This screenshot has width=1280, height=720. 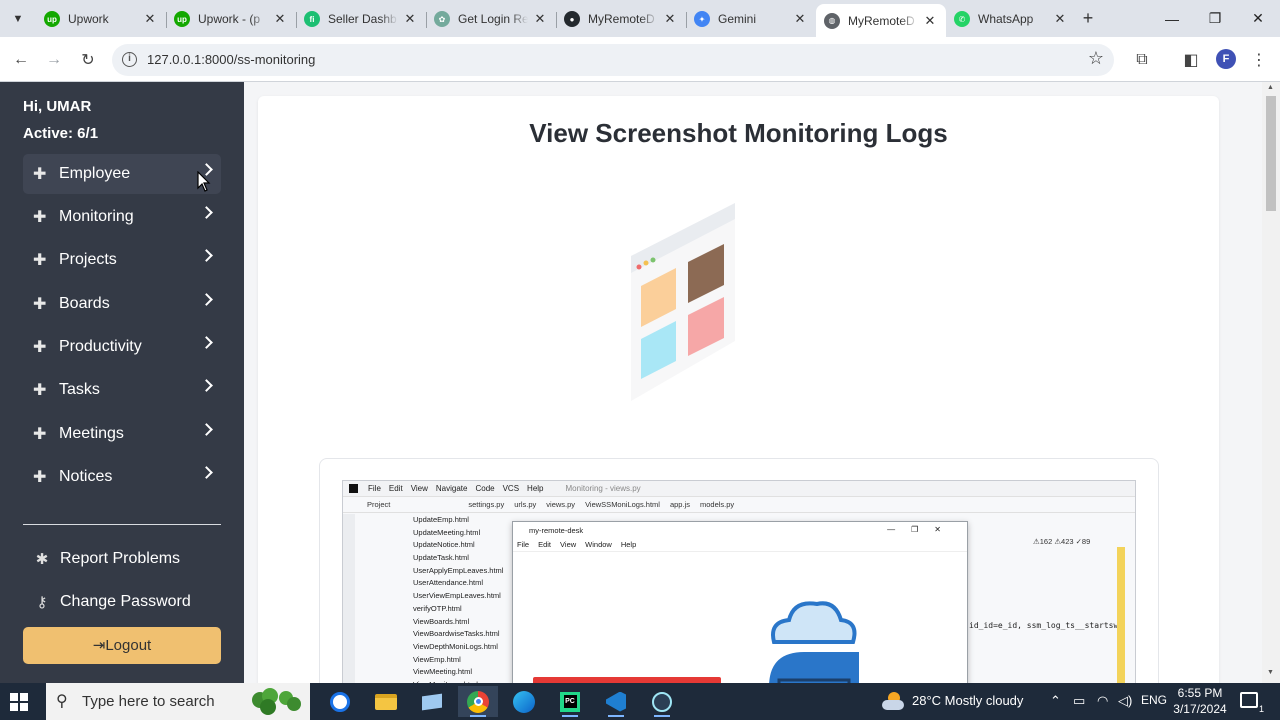 What do you see at coordinates (967, 700) in the screenshot?
I see `weather-text: 28°C Mostly cloudy` at bounding box center [967, 700].